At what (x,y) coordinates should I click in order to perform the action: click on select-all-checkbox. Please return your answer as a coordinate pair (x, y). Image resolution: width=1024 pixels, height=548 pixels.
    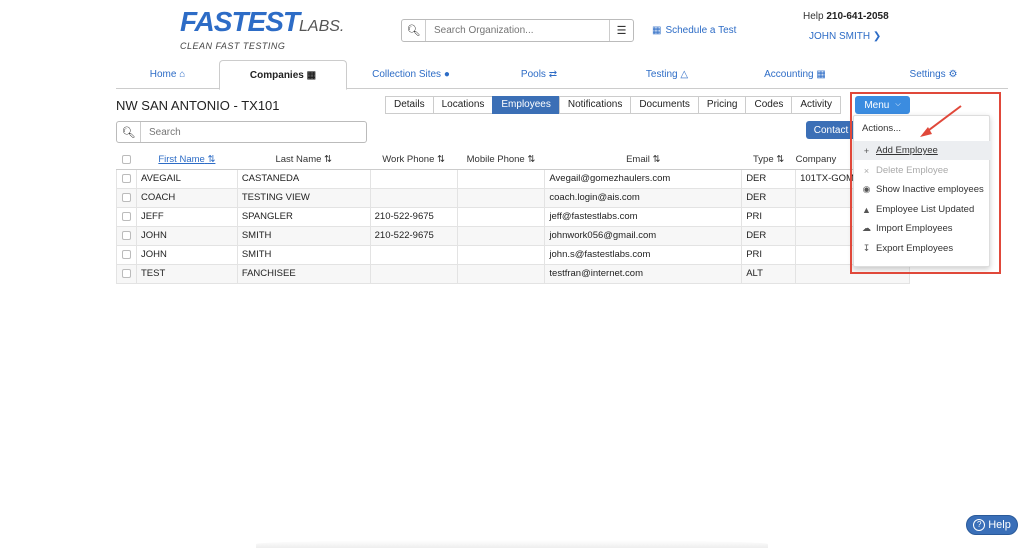
    Looking at the image, I should click on (126, 160).